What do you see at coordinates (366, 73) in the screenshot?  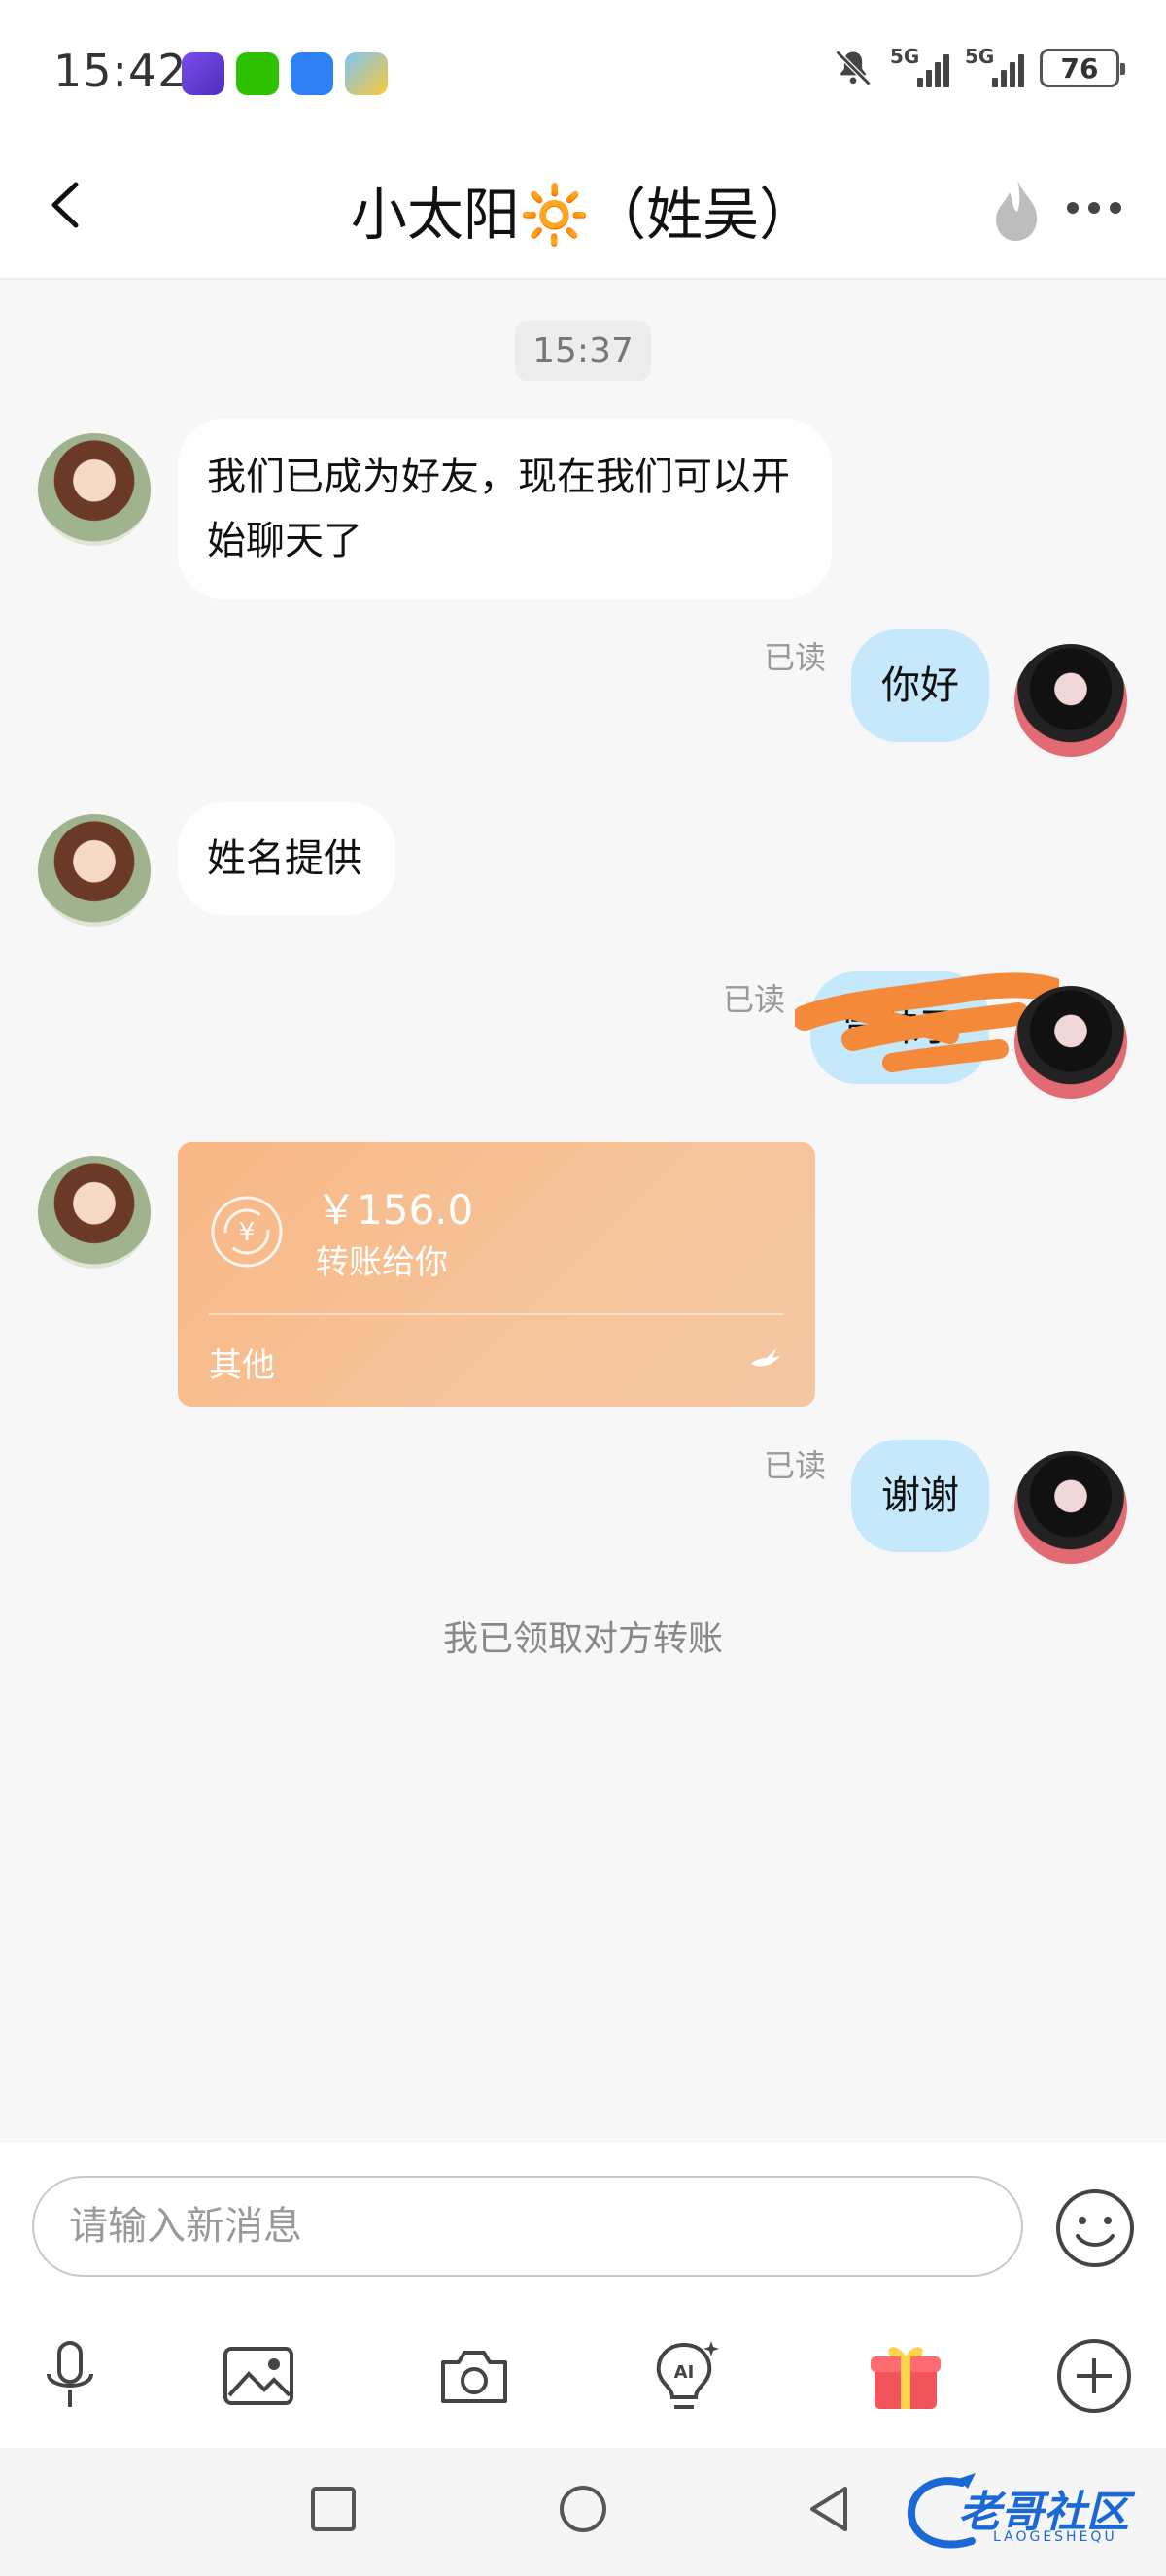 I see `weather-app-icon` at bounding box center [366, 73].